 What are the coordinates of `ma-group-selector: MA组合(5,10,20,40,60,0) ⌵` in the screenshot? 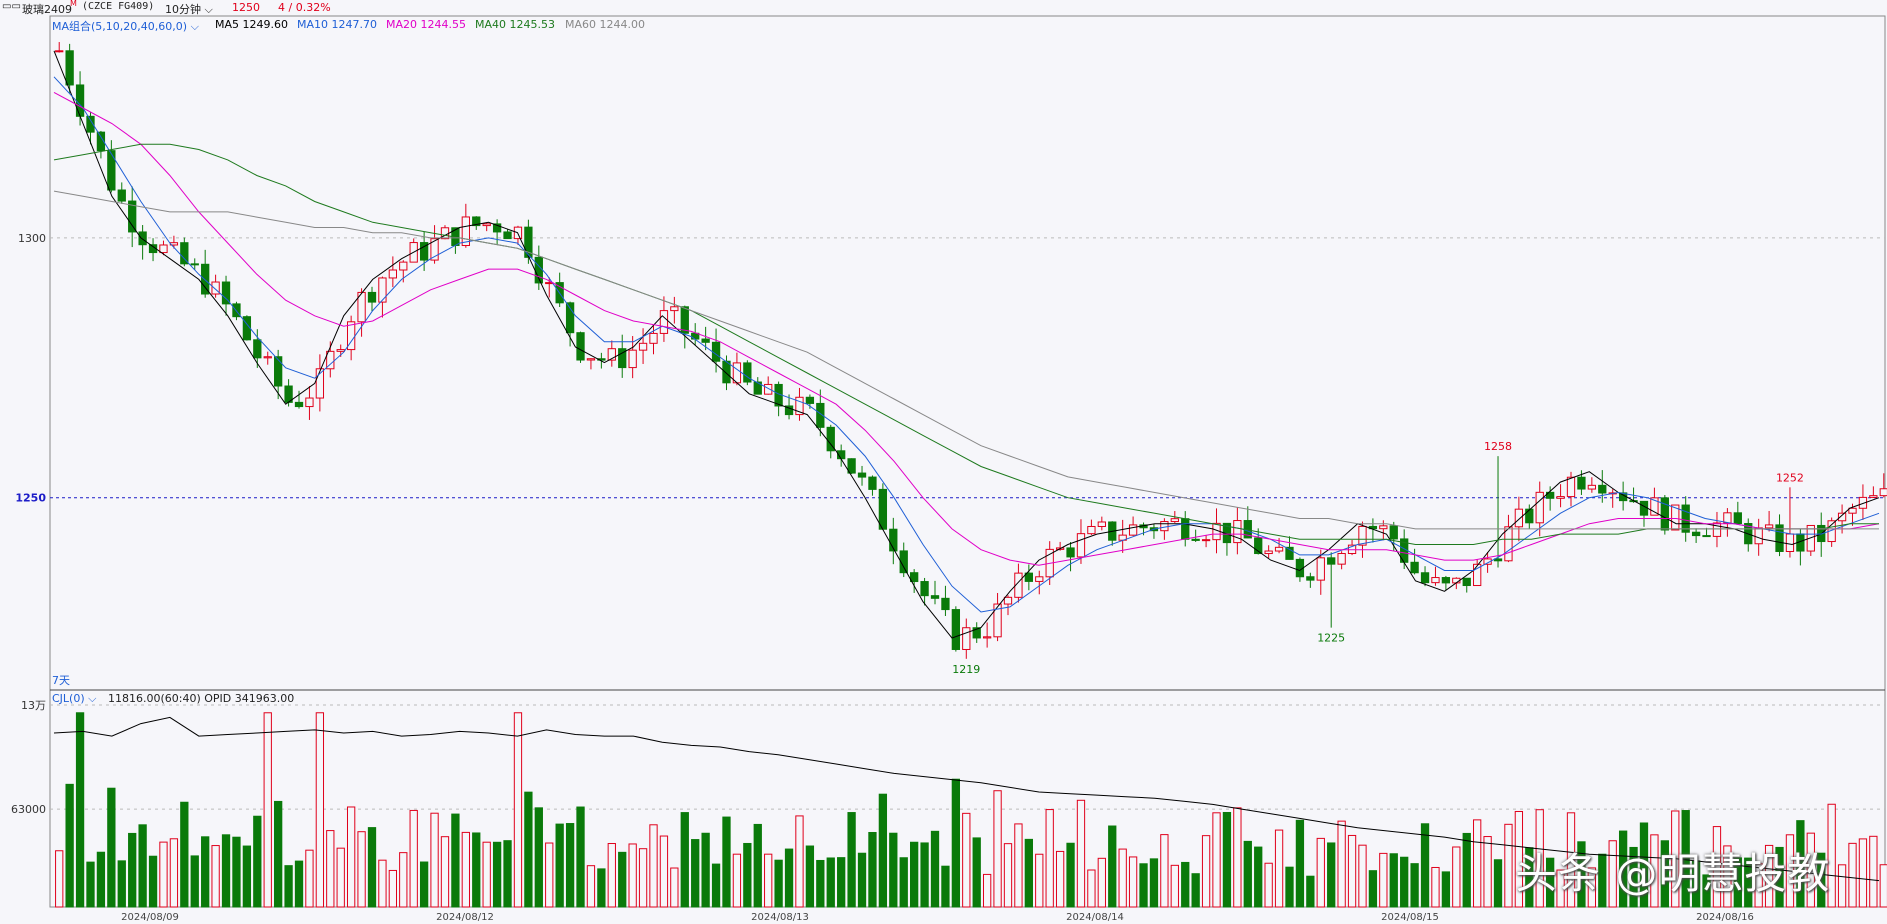 It's located at (125, 26).